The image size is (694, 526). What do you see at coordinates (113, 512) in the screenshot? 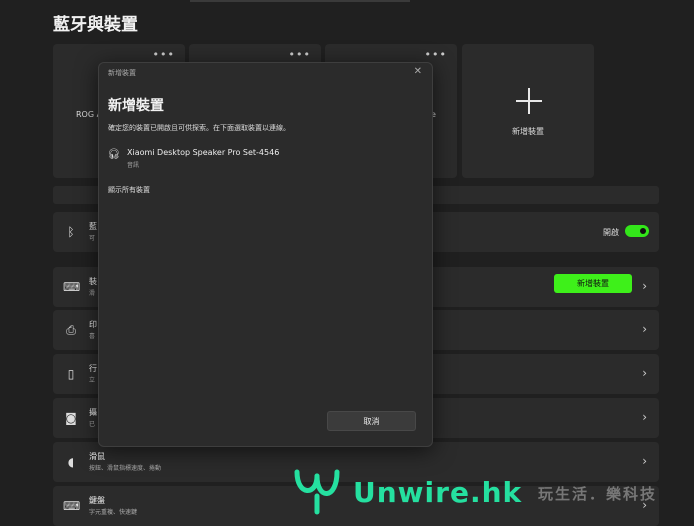
I see `row-subtitle: 字元重複、快速鍵` at bounding box center [113, 512].